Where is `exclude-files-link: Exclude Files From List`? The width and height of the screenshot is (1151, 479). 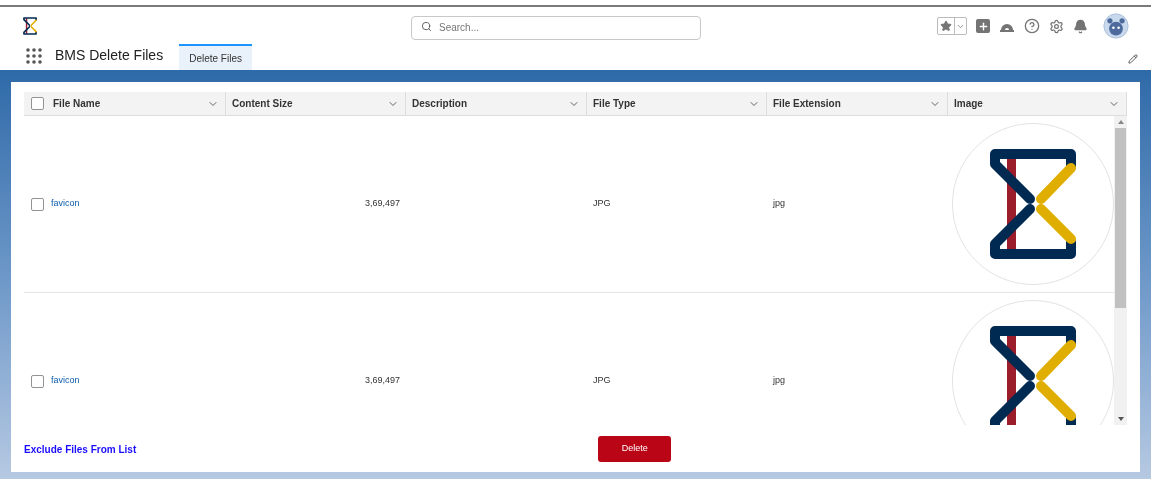
exclude-files-link: Exclude Files From List is located at coordinates (80, 449).